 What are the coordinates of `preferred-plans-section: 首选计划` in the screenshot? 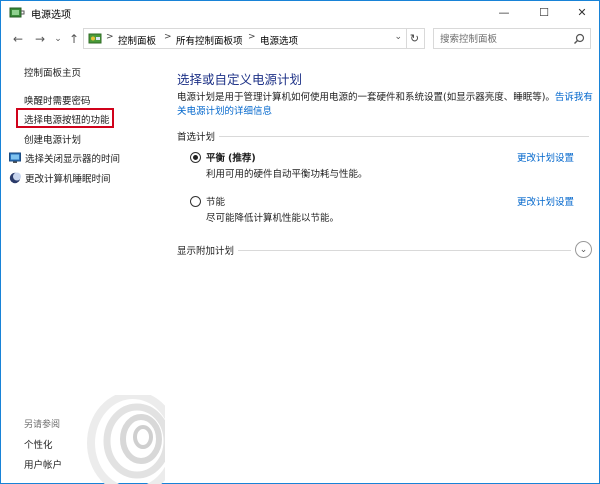 It's located at (383, 136).